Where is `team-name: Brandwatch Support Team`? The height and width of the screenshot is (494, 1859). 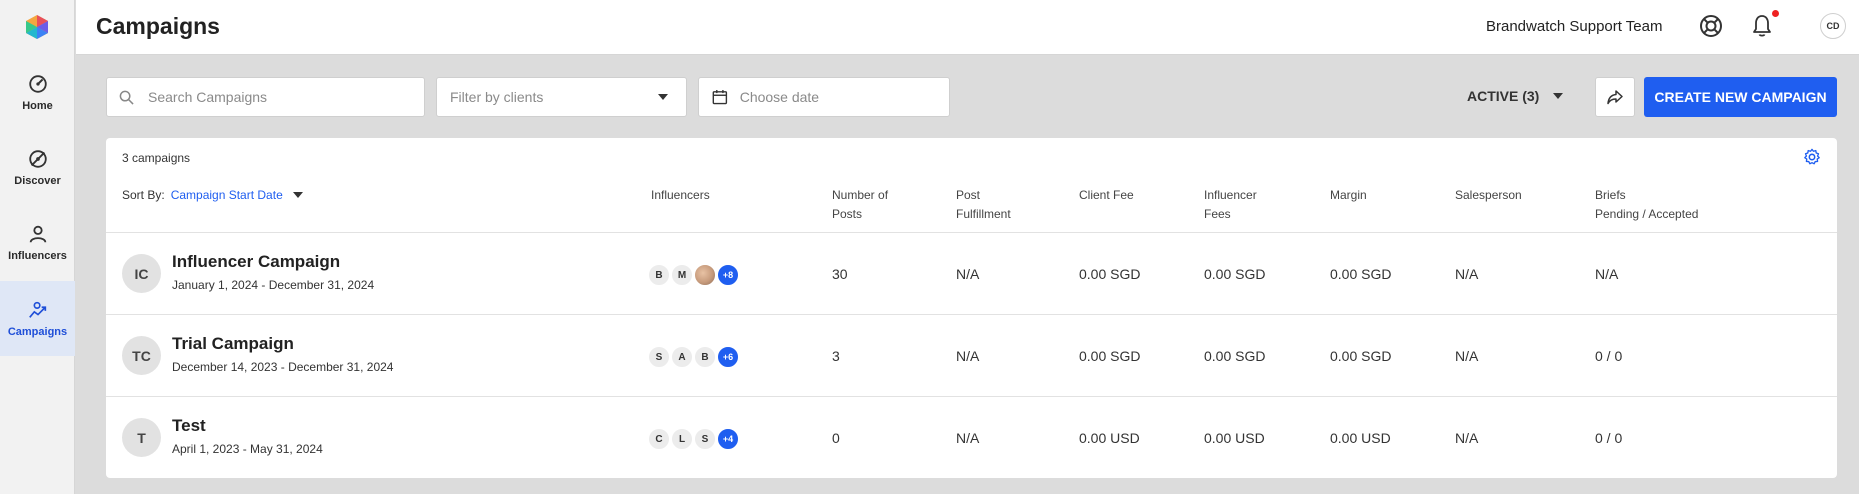
team-name: Brandwatch Support Team is located at coordinates (1574, 26).